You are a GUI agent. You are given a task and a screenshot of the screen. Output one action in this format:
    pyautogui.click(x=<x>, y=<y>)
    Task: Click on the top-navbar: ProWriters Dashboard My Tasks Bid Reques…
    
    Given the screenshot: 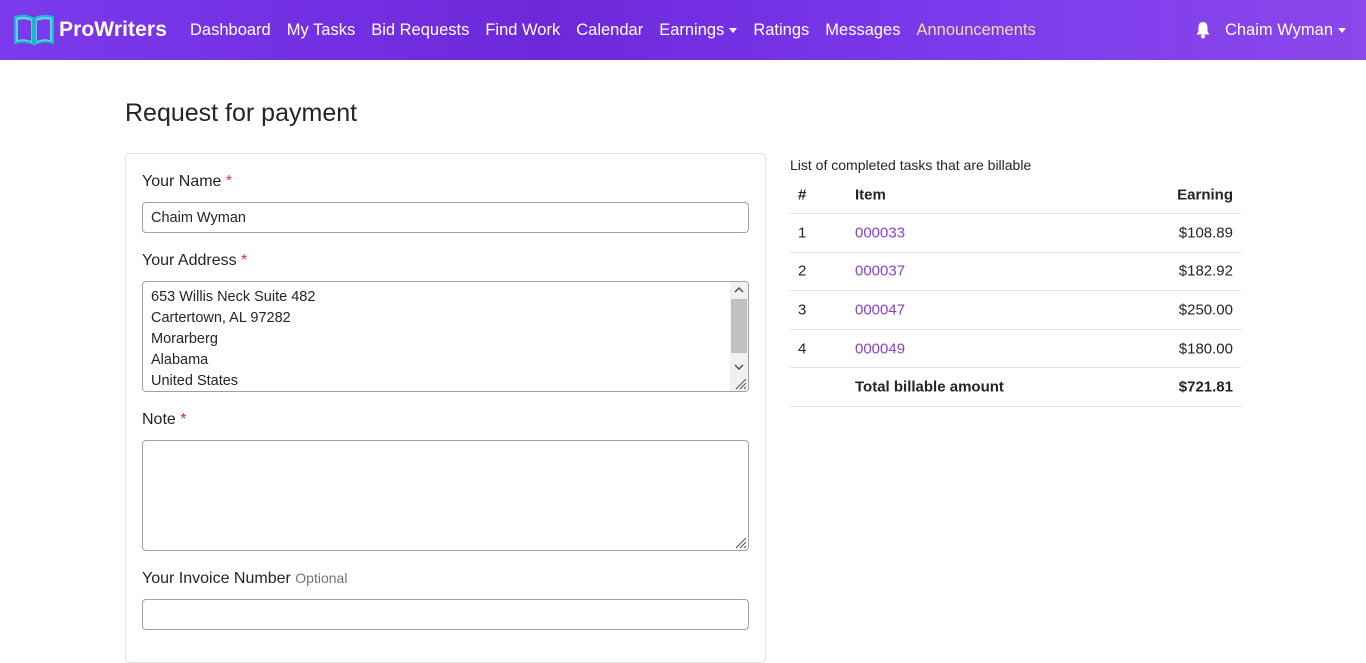 What is the action you would take?
    pyautogui.click(x=683, y=30)
    